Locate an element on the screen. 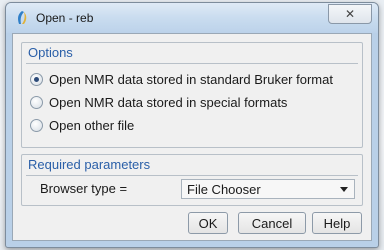 This screenshot has width=384, height=250. browser-type-label: Browser type = is located at coordinates (84, 188).